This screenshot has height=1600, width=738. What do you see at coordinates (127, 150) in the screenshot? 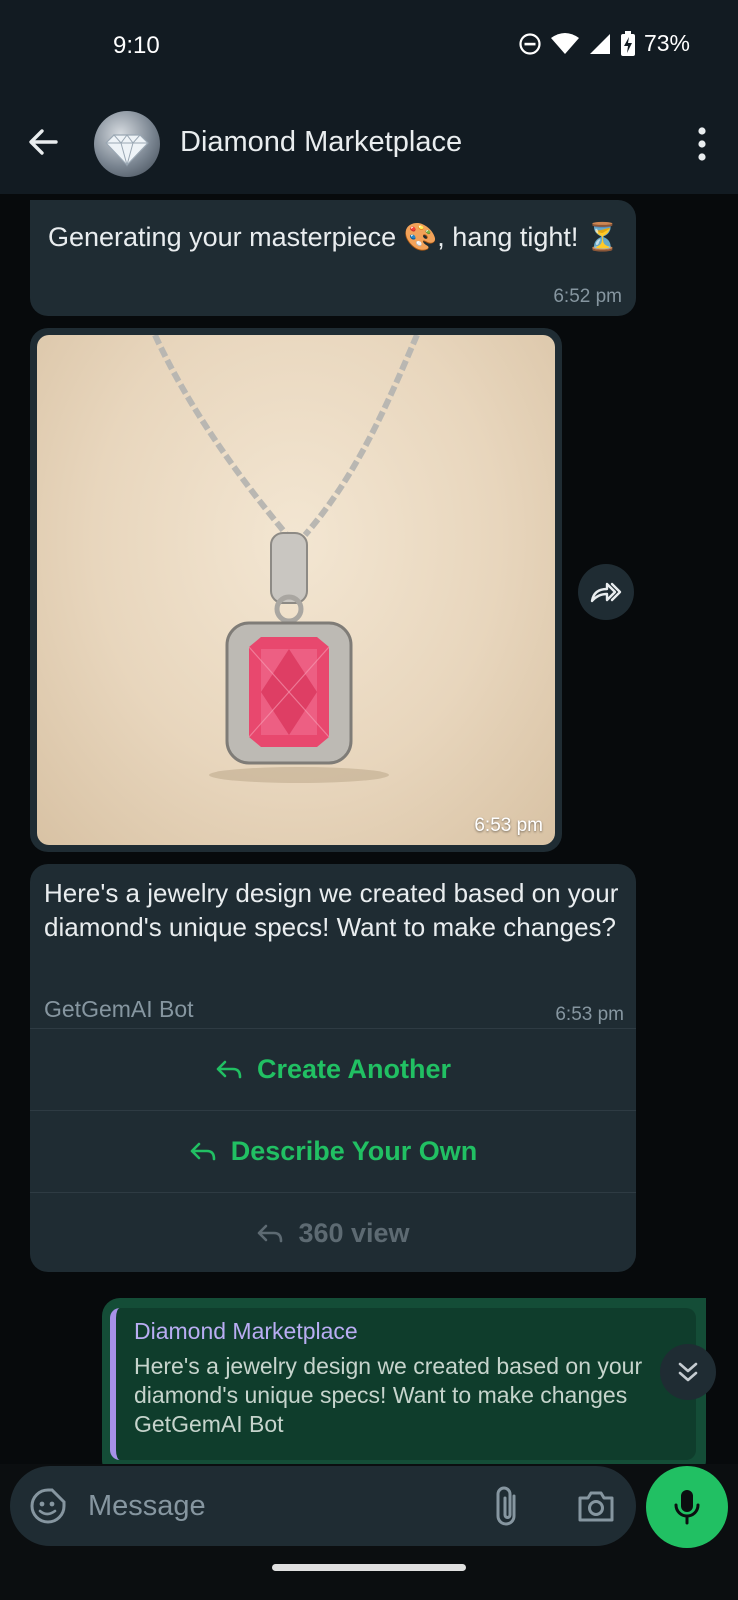
I see `diamond-icon` at bounding box center [127, 150].